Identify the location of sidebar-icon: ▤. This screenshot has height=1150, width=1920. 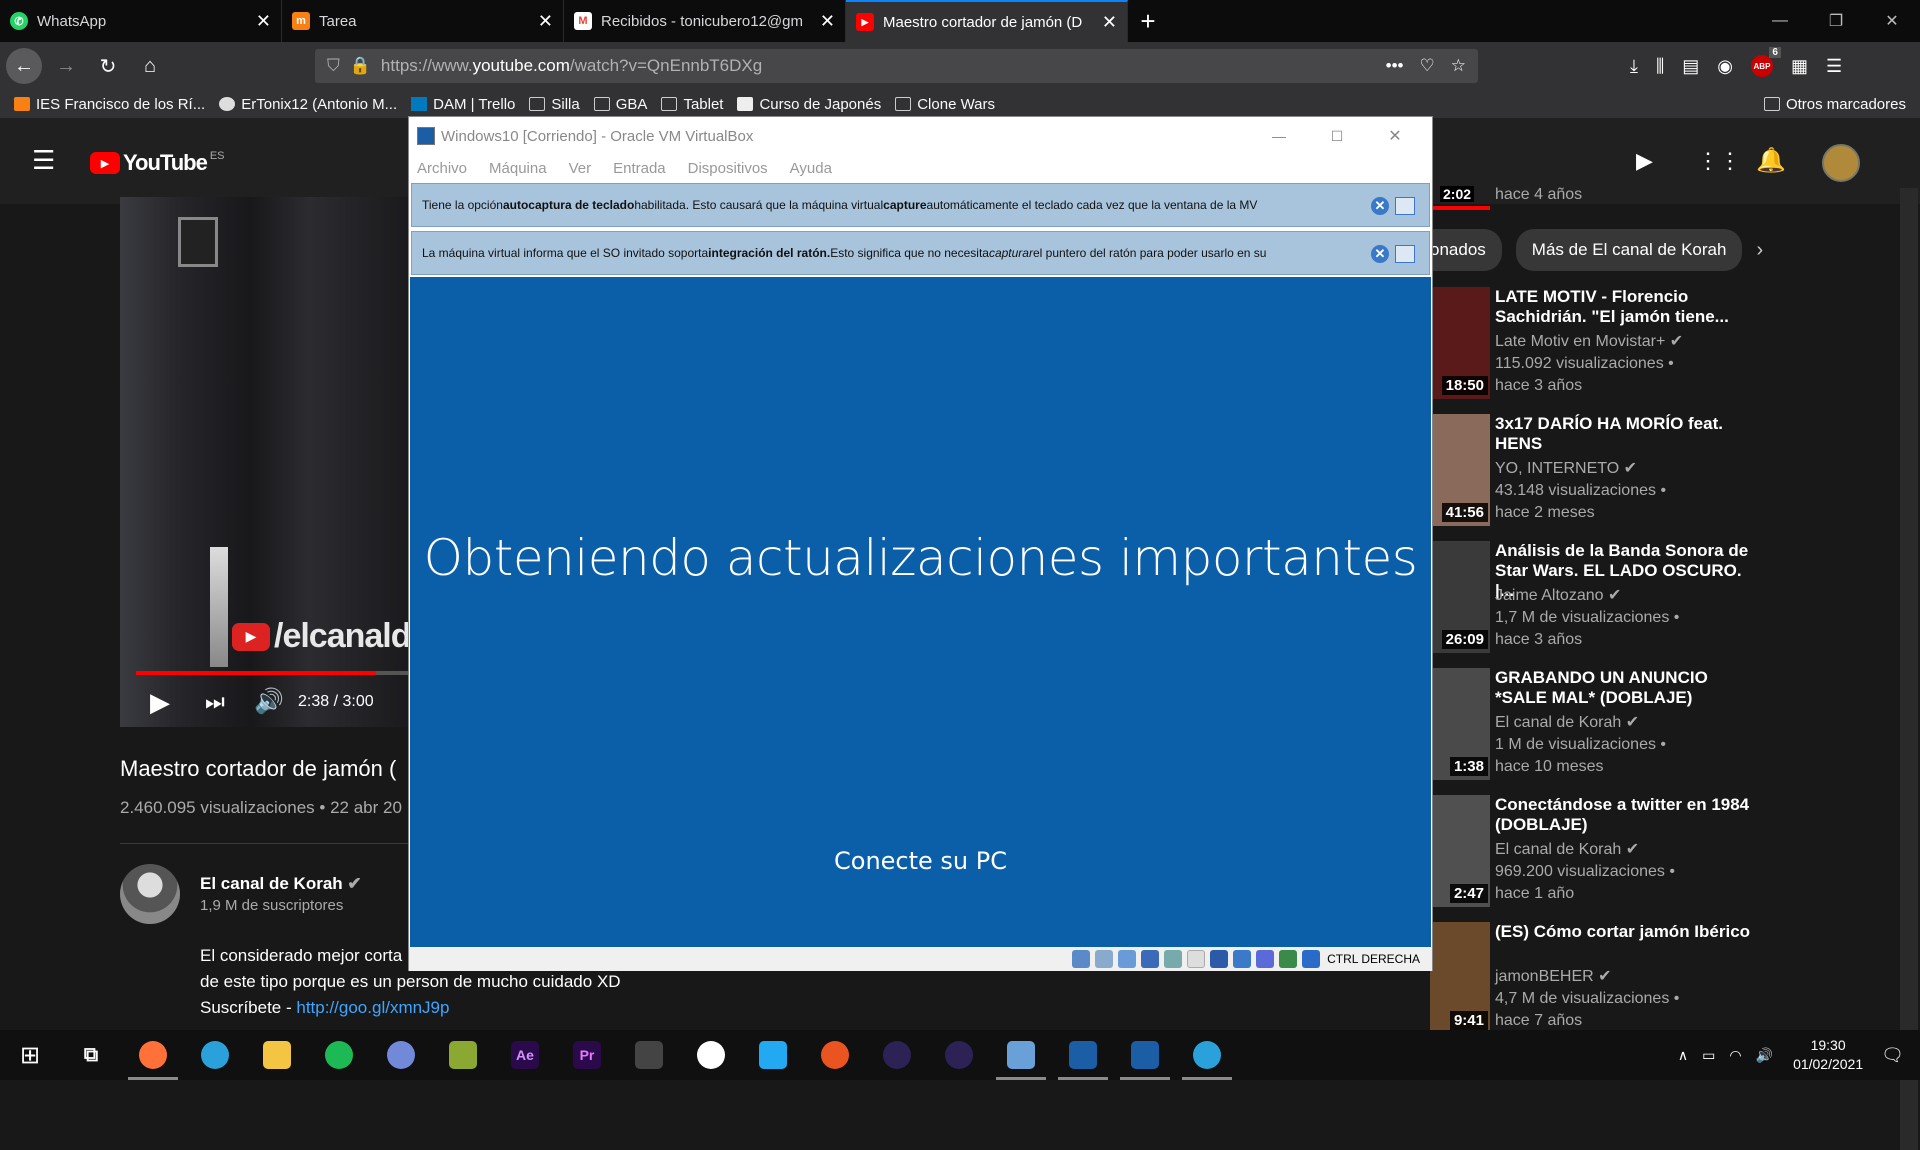
(1690, 66).